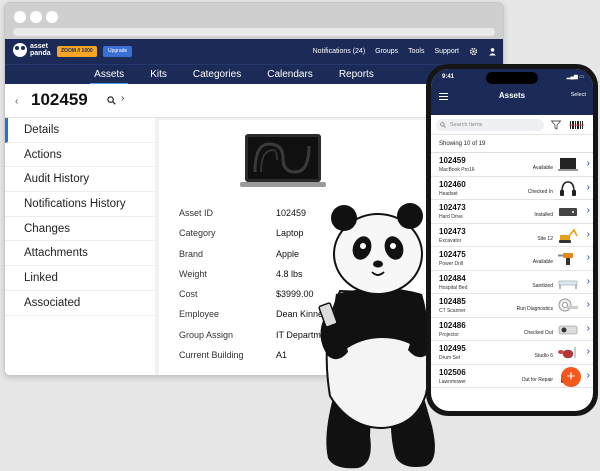 The image size is (600, 471). I want to click on item-name: Lawnmower, so click(452, 381).